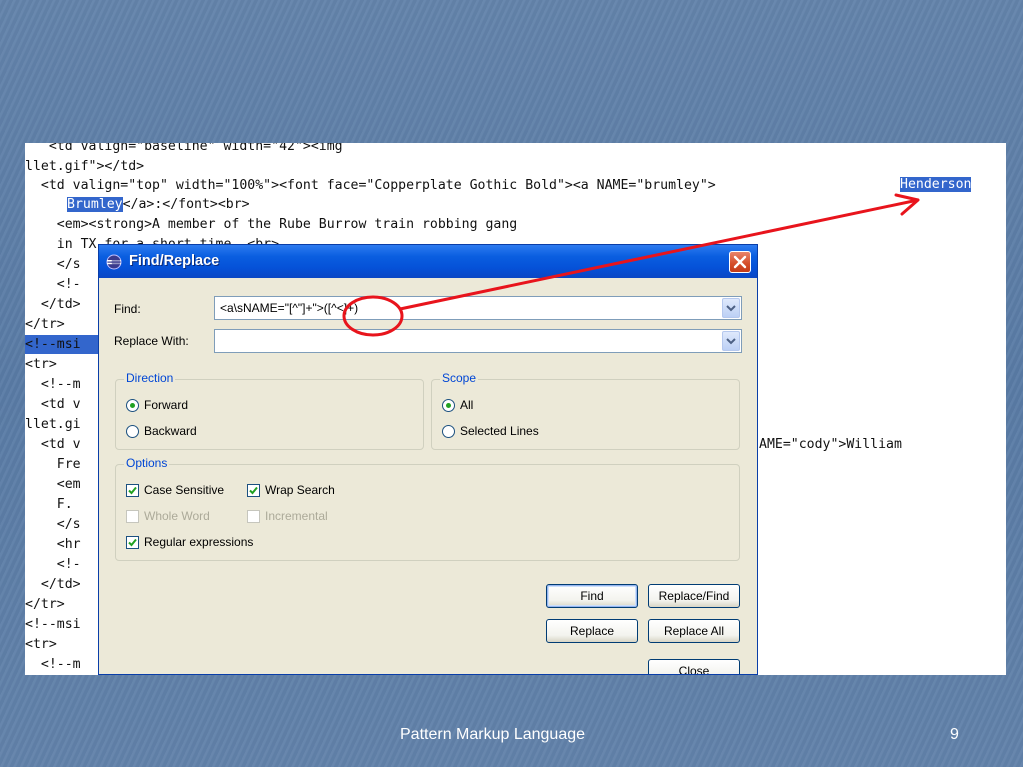  What do you see at coordinates (659, 254) in the screenshot?
I see `annotation-arrow` at bounding box center [659, 254].